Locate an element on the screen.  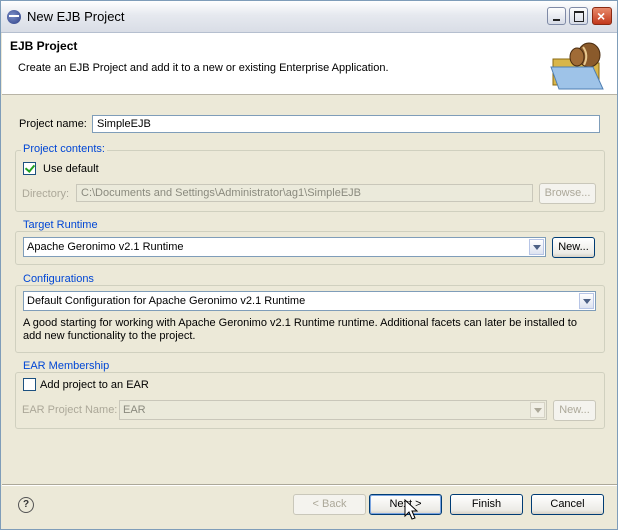
ear-project-select: EAR is located at coordinates (333, 410).